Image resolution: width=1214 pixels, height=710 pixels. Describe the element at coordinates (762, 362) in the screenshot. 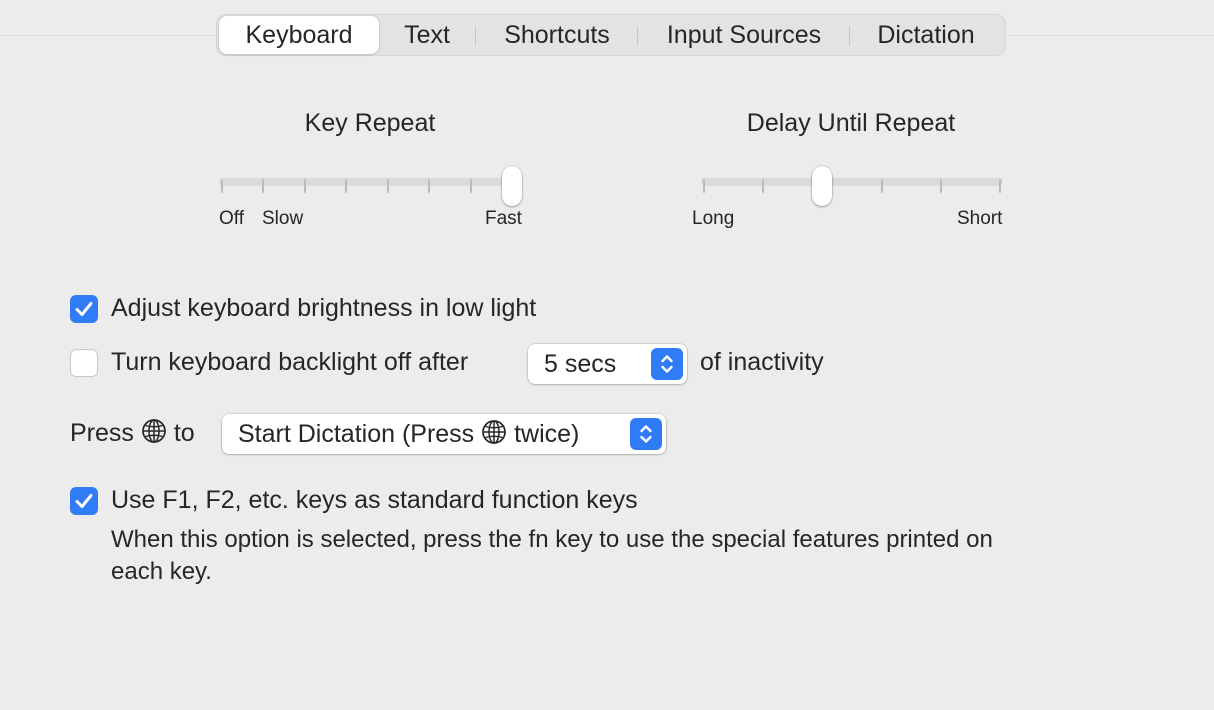

I see `inactivity-suffix: of inactivity` at that location.